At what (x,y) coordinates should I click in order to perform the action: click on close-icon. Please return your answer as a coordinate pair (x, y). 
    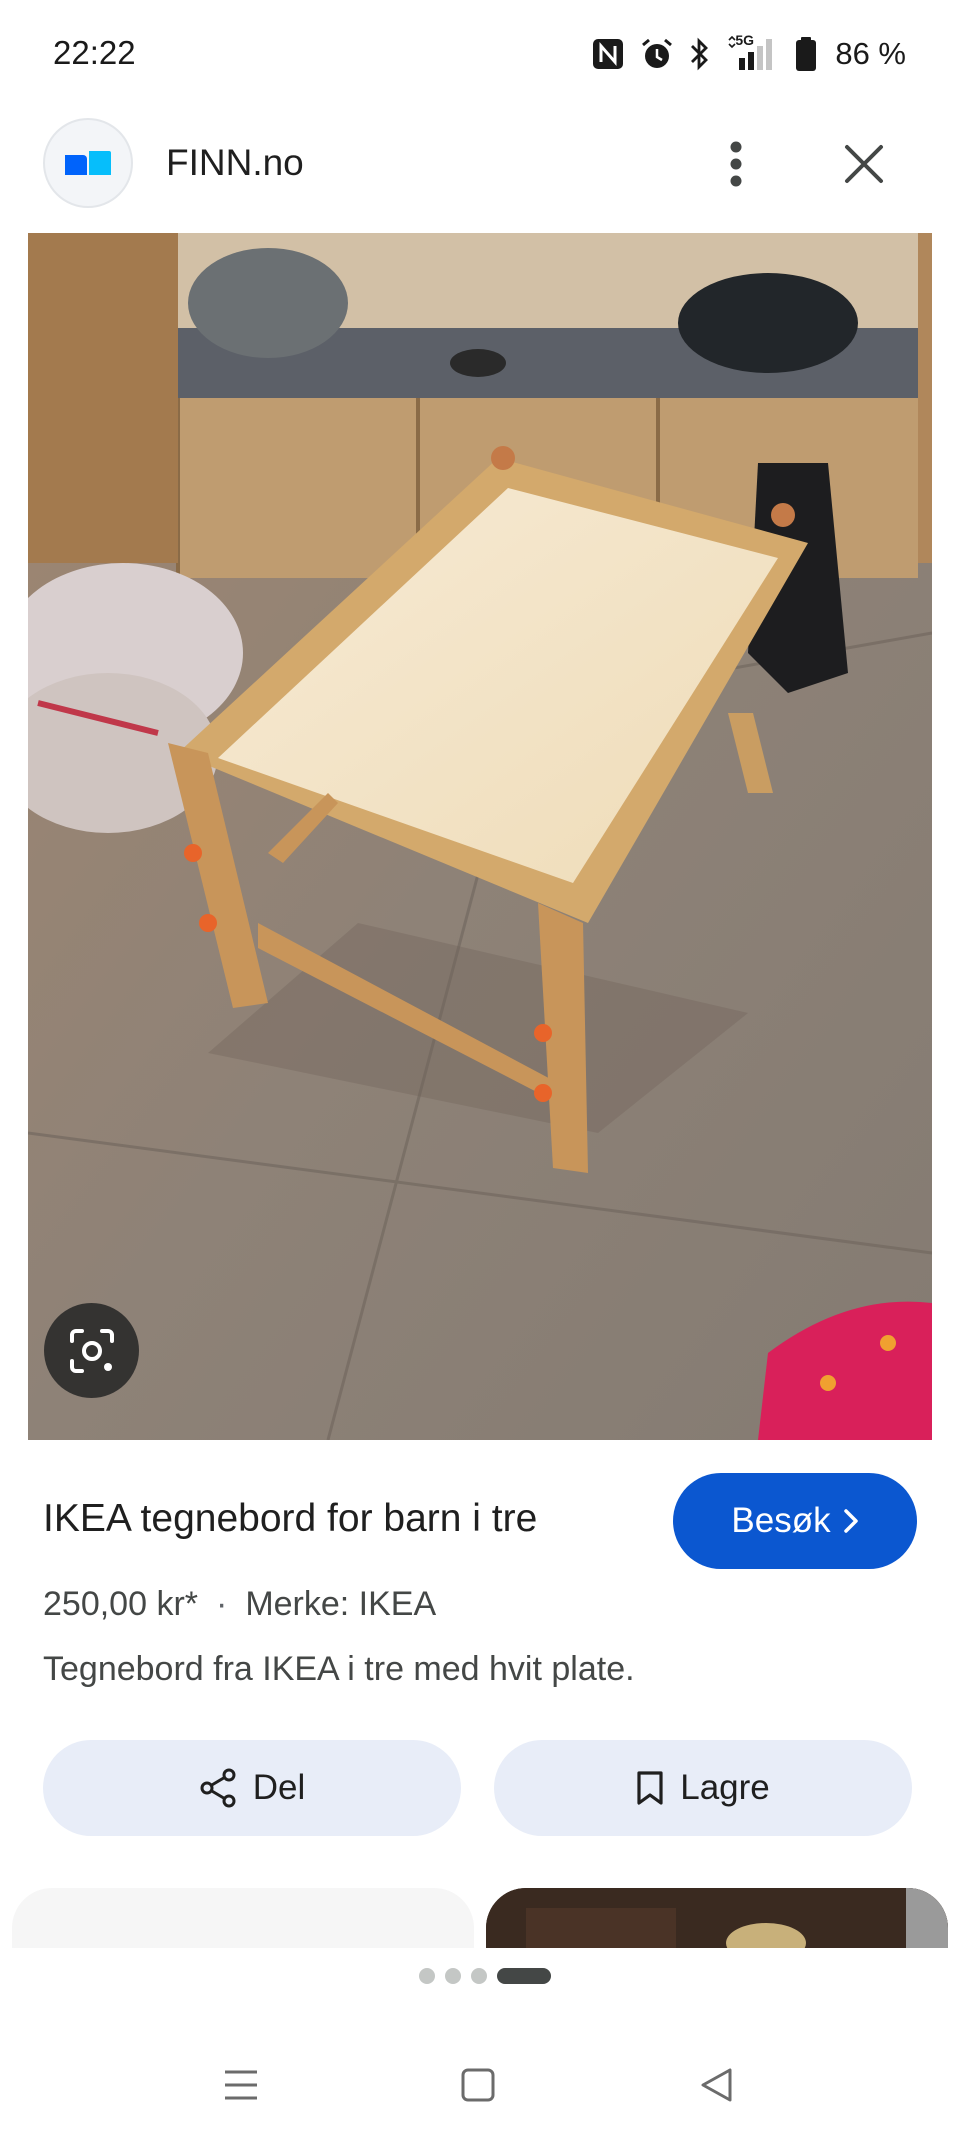
    Looking at the image, I should click on (864, 164).